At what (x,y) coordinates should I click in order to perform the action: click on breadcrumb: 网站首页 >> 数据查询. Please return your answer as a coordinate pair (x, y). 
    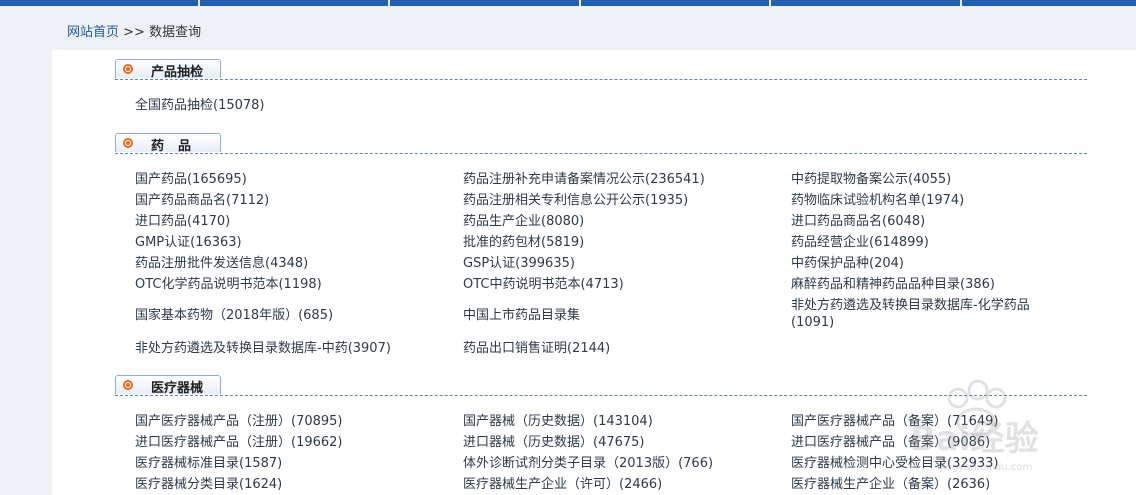
    Looking at the image, I should click on (134, 30).